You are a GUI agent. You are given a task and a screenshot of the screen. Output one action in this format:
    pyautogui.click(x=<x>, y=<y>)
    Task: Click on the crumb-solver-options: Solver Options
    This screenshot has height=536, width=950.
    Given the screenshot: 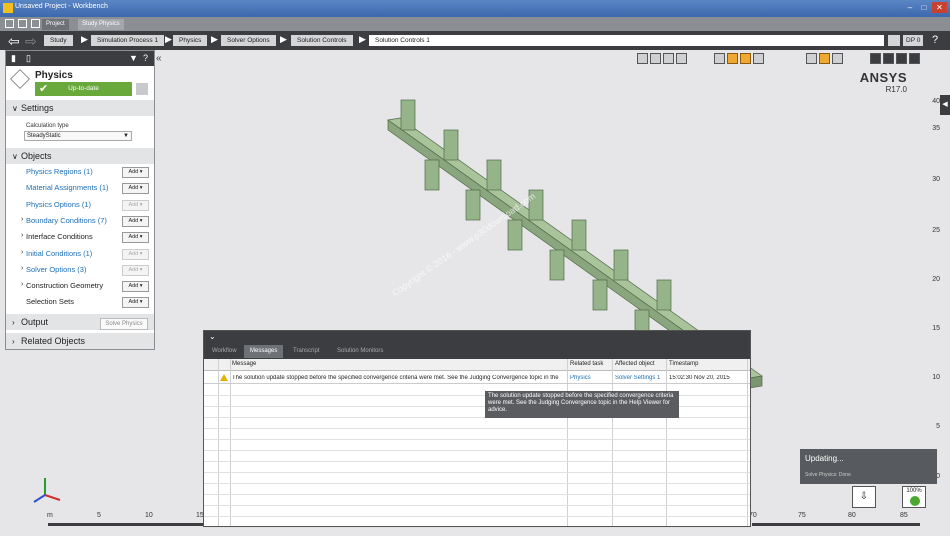 What is the action you would take?
    pyautogui.click(x=248, y=40)
    